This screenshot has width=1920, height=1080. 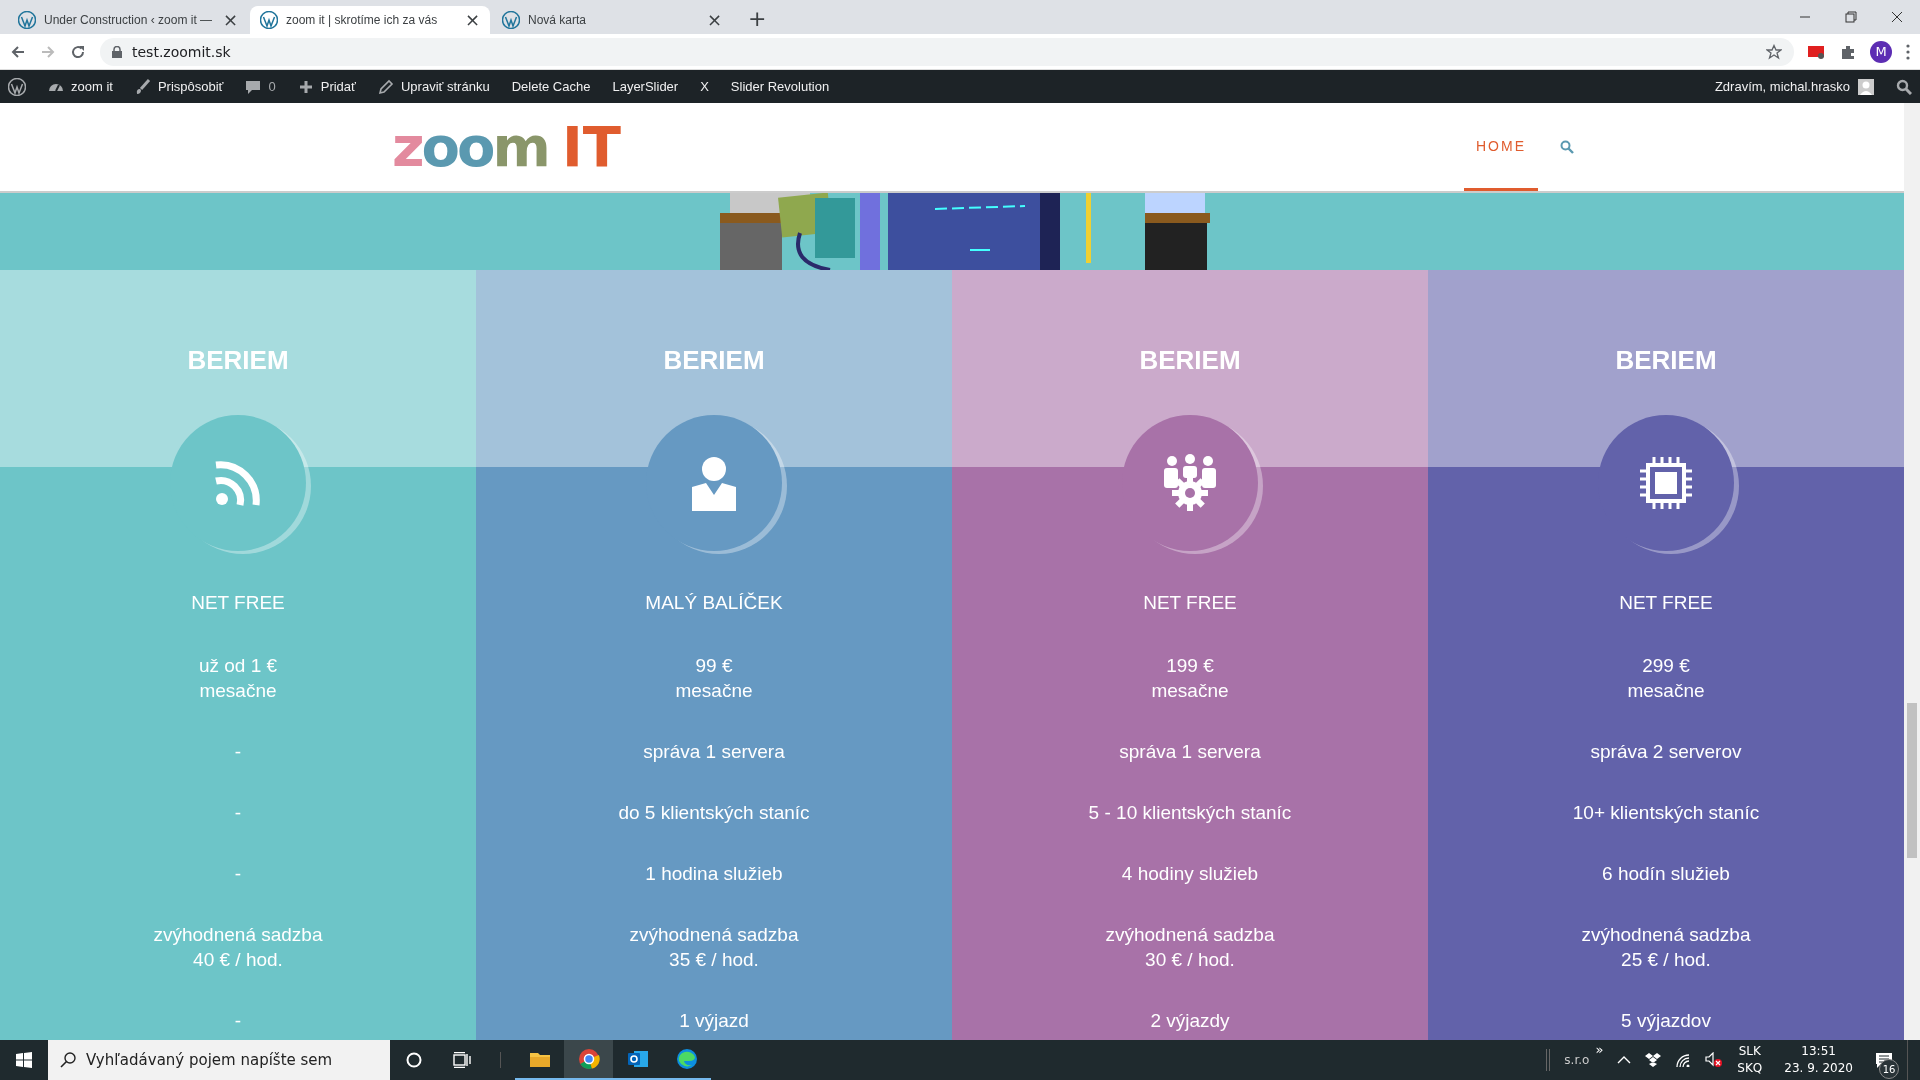 I want to click on lock-icon, so click(x=117, y=51).